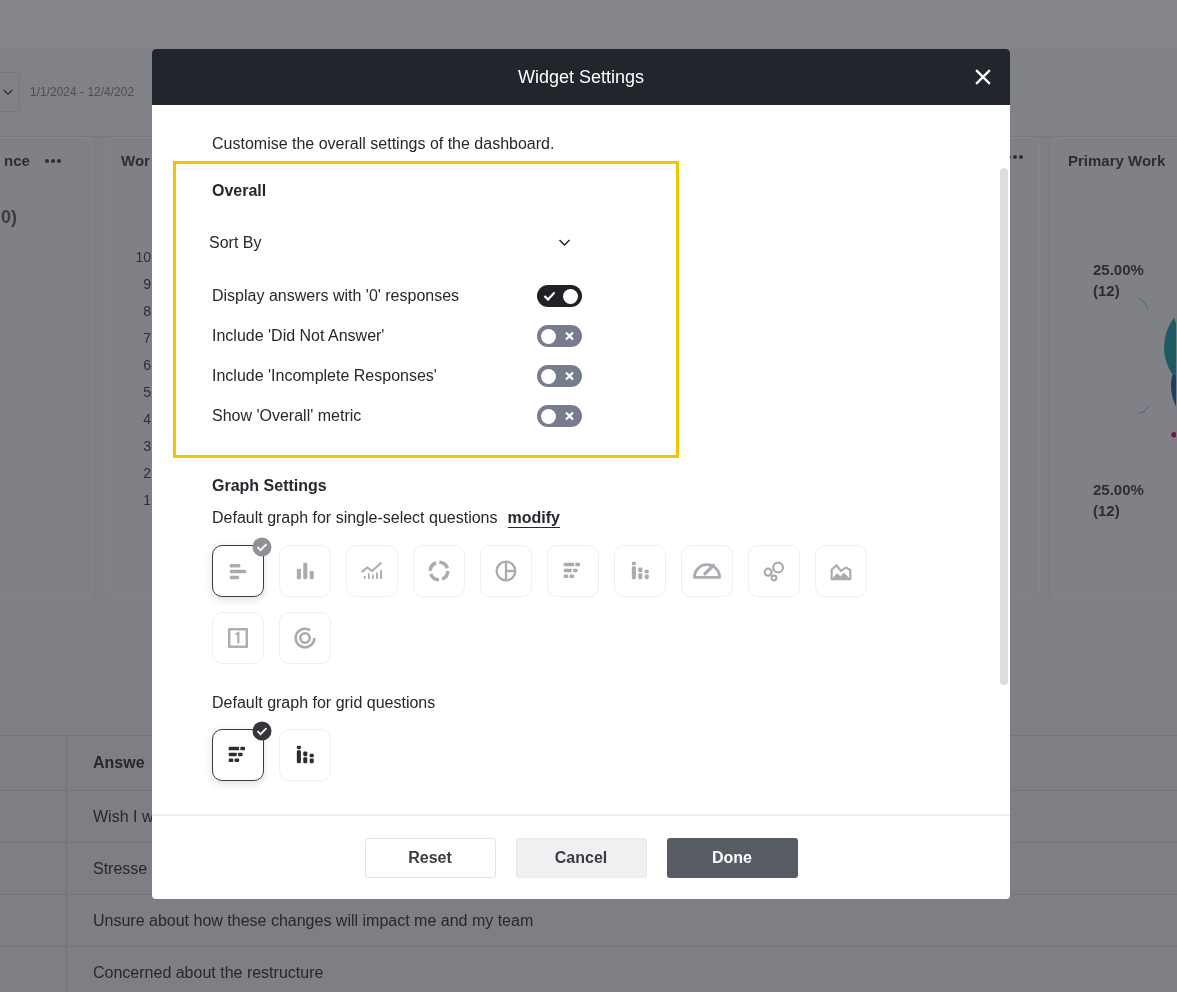  I want to click on close-button, so click(983, 77).